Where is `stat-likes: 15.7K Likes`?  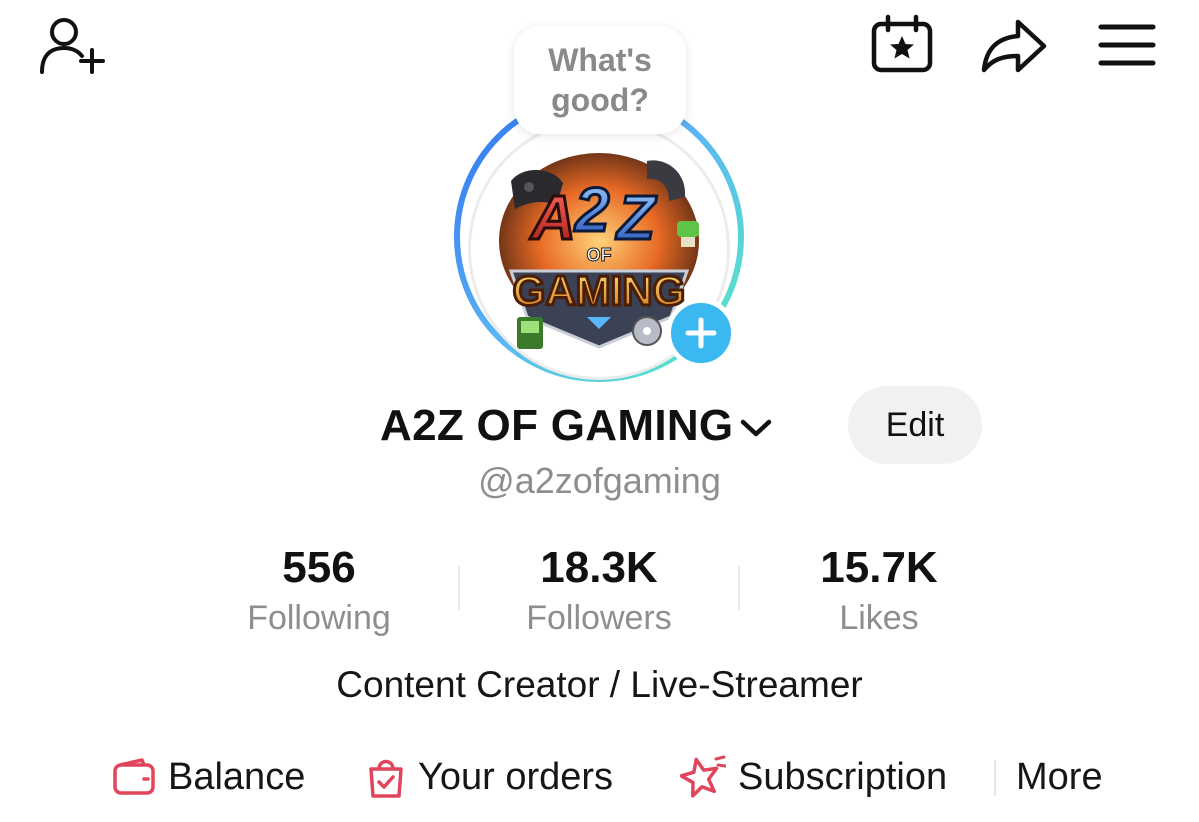
stat-likes: 15.7K Likes is located at coordinates (879, 590).